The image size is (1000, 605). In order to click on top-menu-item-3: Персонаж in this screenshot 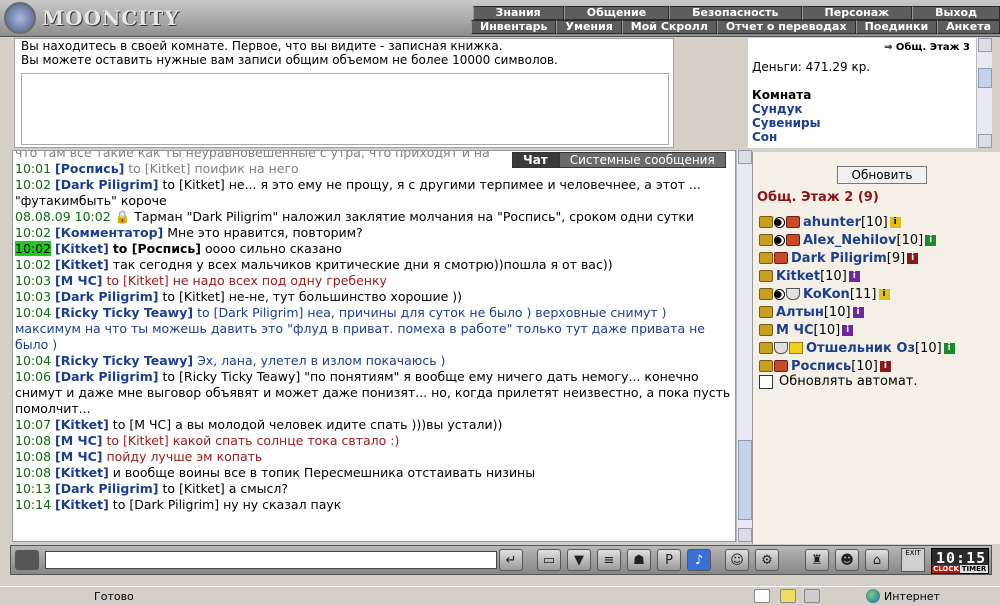, I will do `click(857, 13)`.